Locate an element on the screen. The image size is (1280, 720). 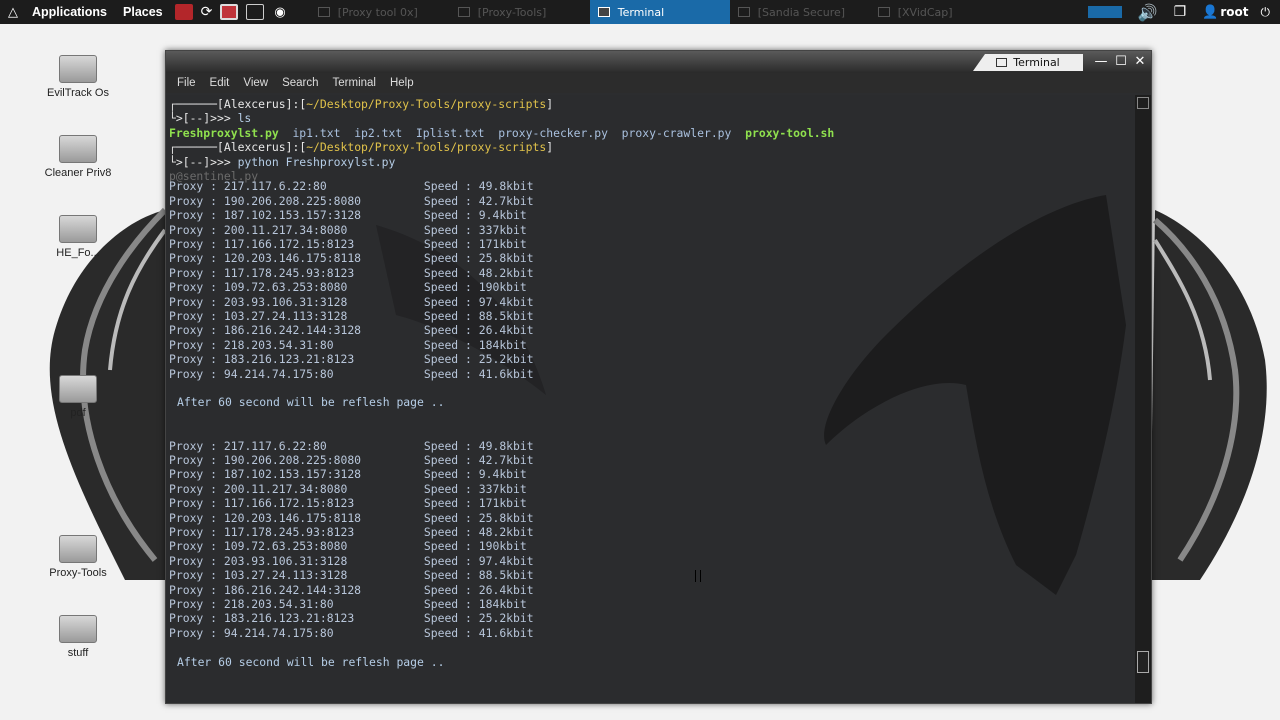
menu-terminal: Terminal is located at coordinates (354, 83).